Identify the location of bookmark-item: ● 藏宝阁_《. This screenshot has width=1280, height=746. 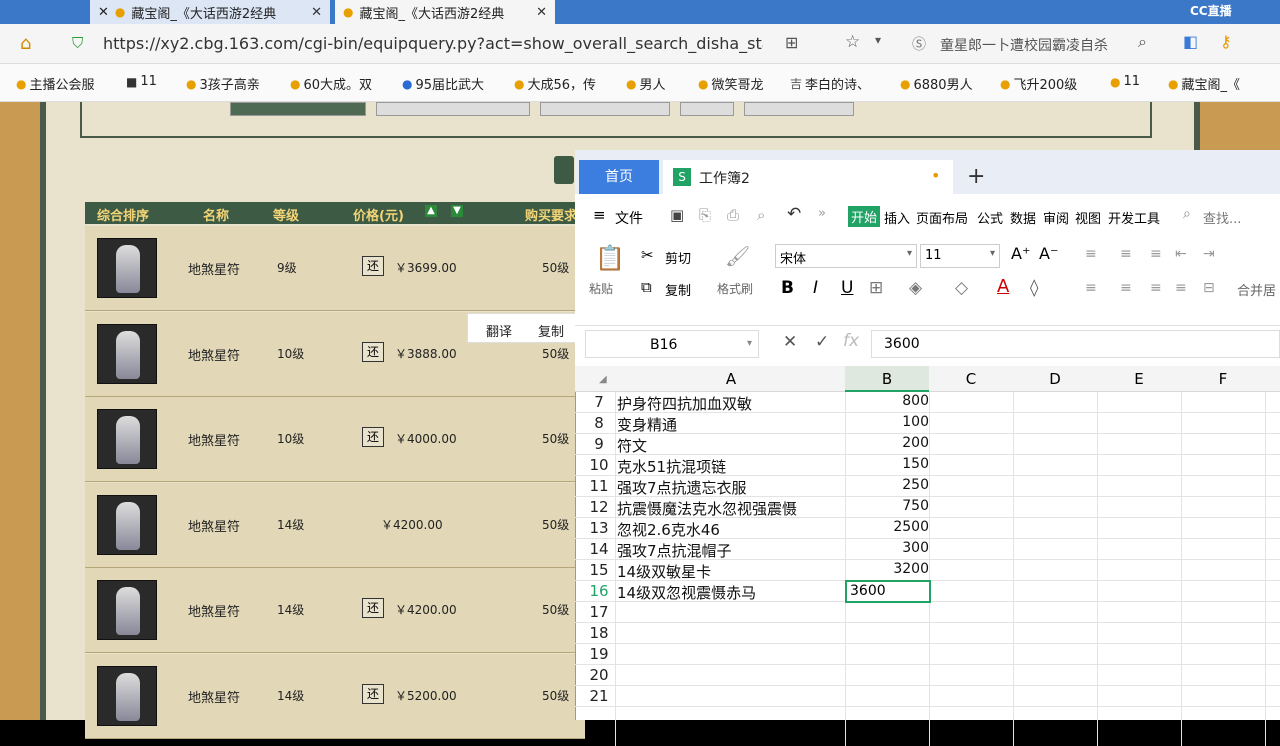
(1204, 84).